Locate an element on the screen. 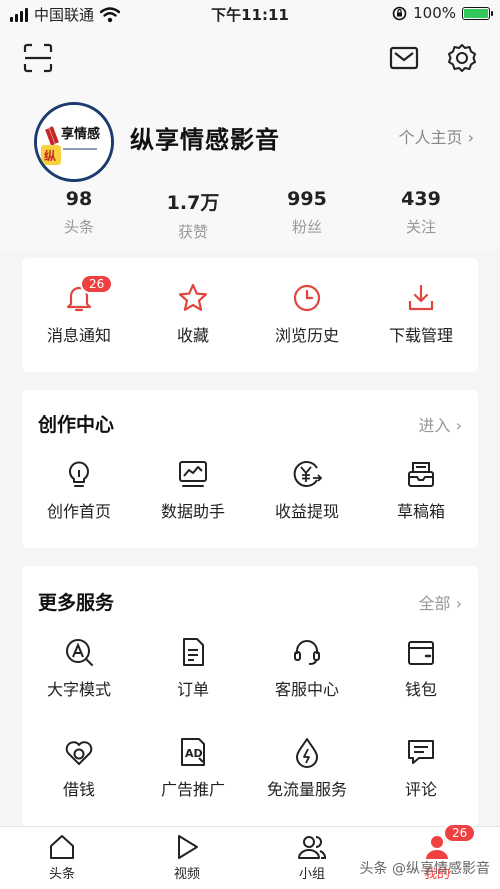 The height and width of the screenshot is (889, 500). quick-action-notifications: 消息通知 26 is located at coordinates (79, 310).